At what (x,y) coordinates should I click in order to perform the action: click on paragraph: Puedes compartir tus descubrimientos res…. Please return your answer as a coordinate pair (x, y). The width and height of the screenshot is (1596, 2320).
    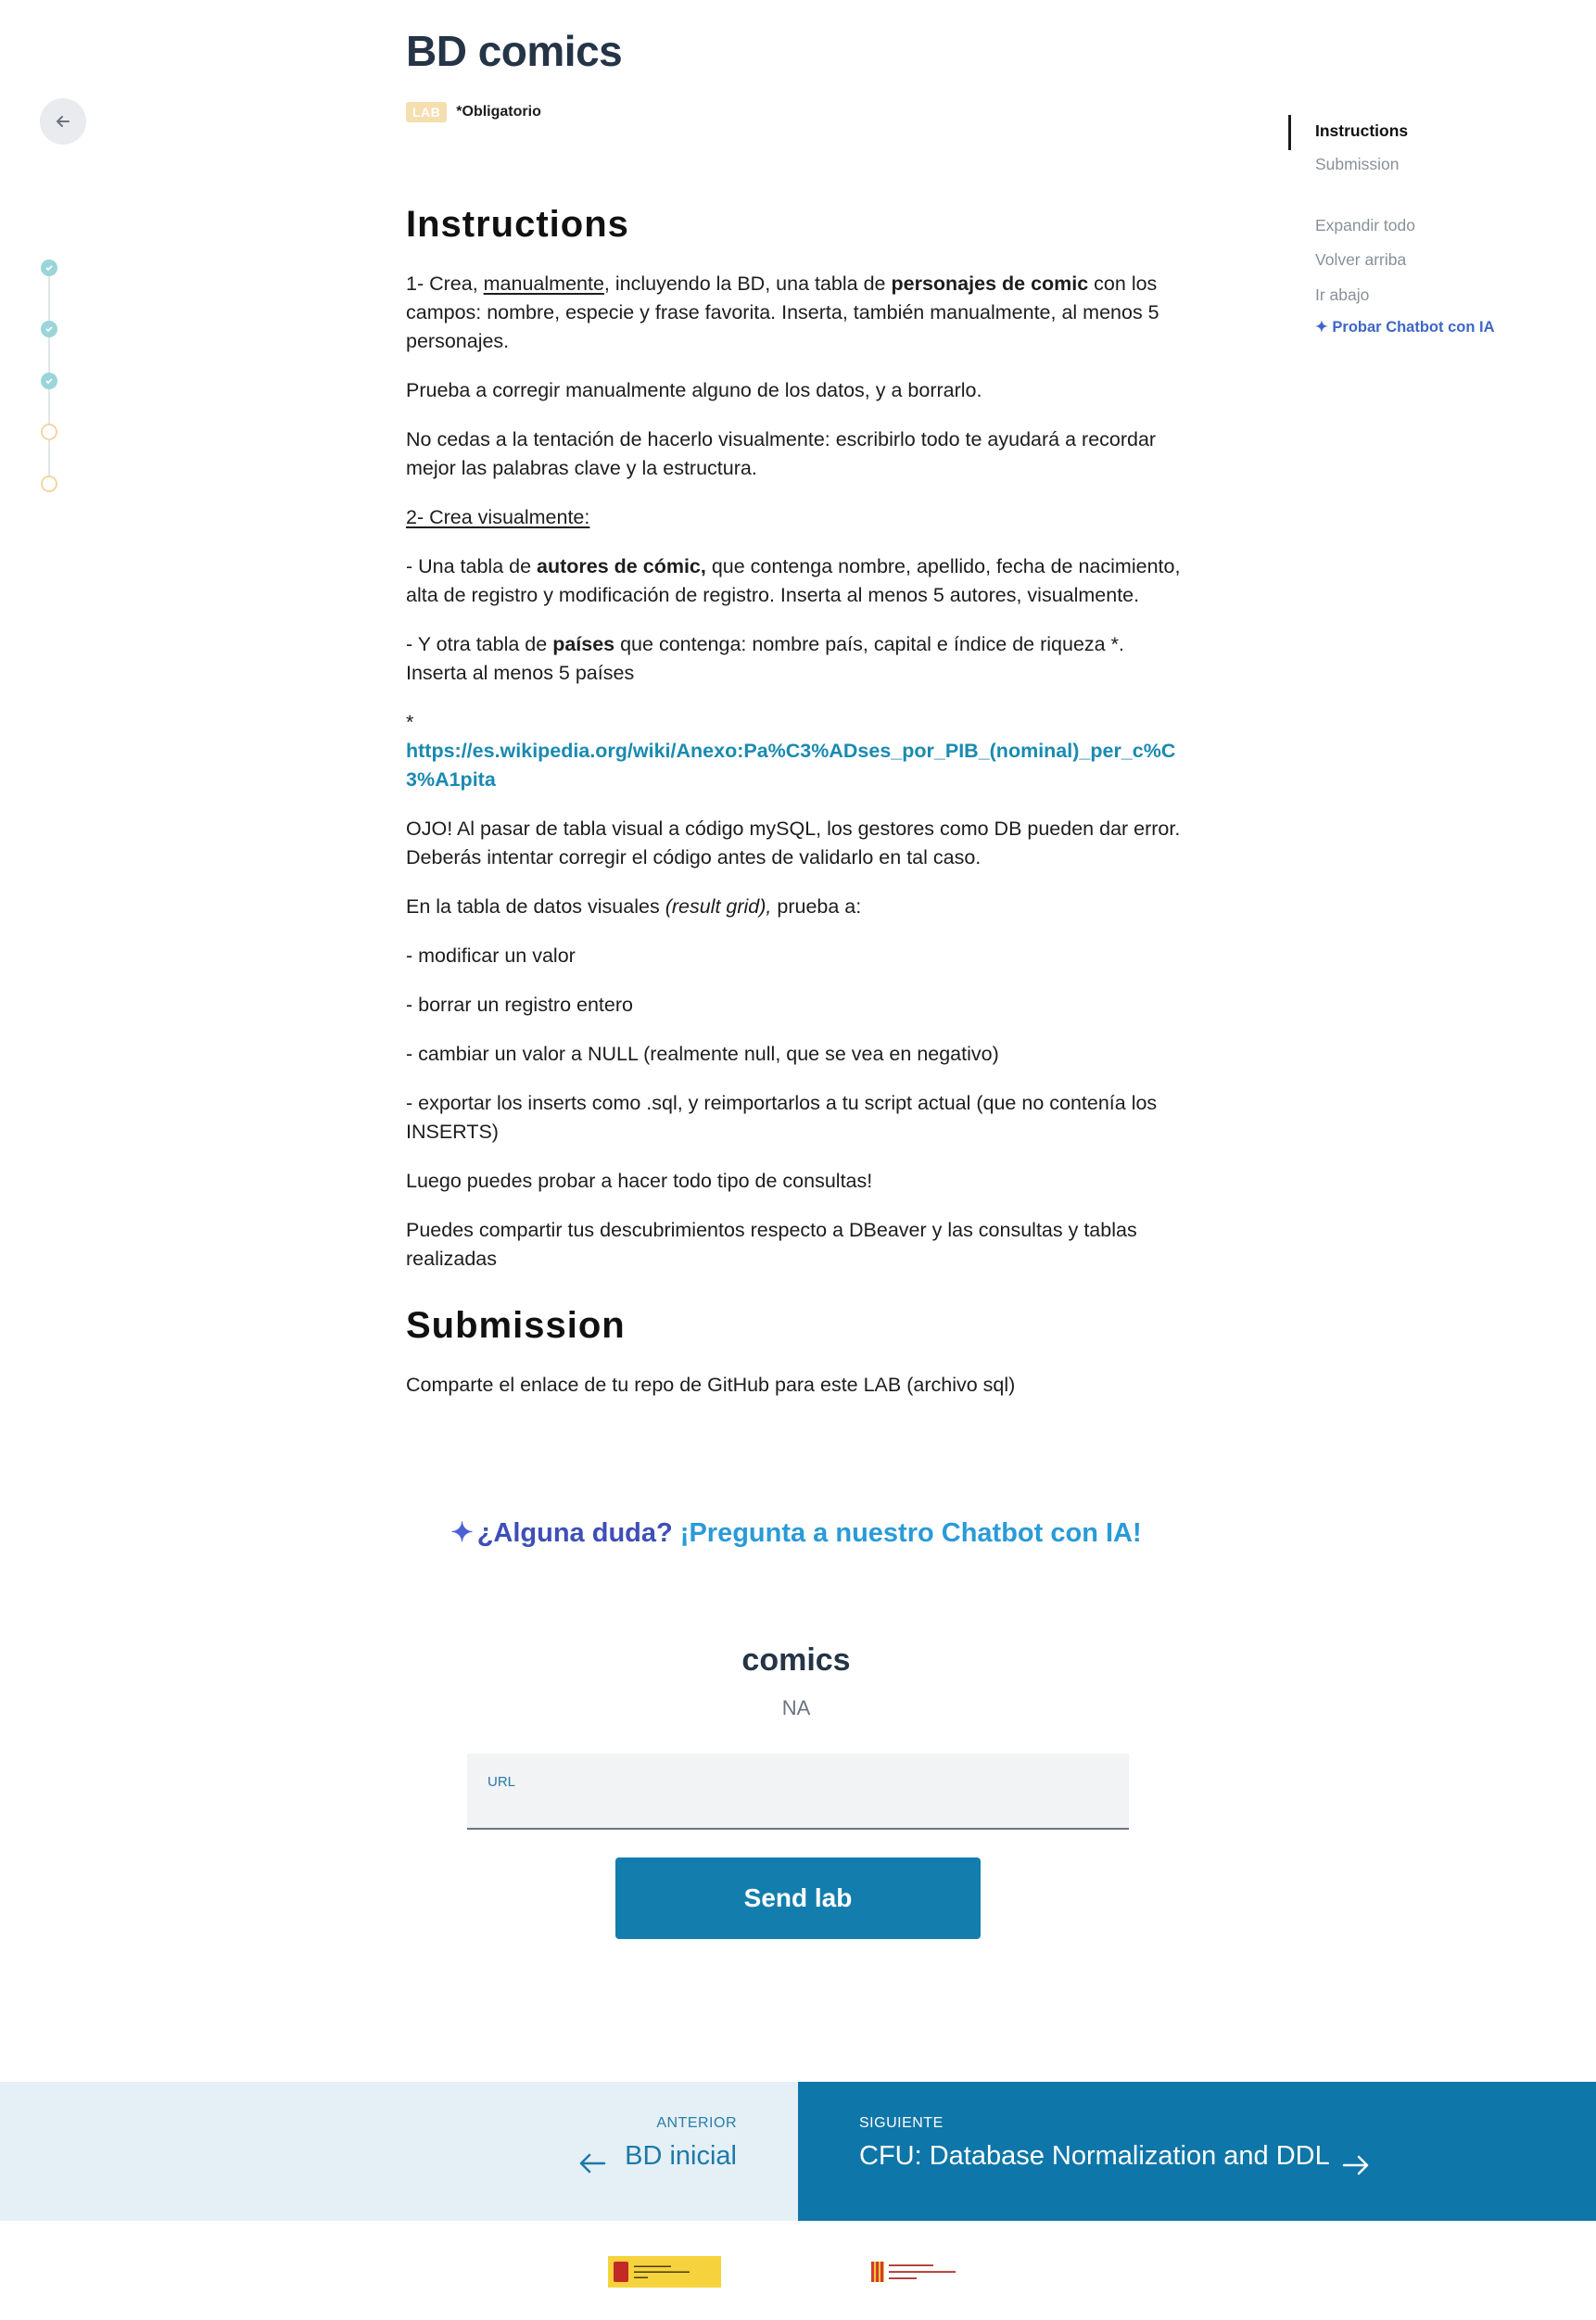
    Looking at the image, I should click on (771, 1244).